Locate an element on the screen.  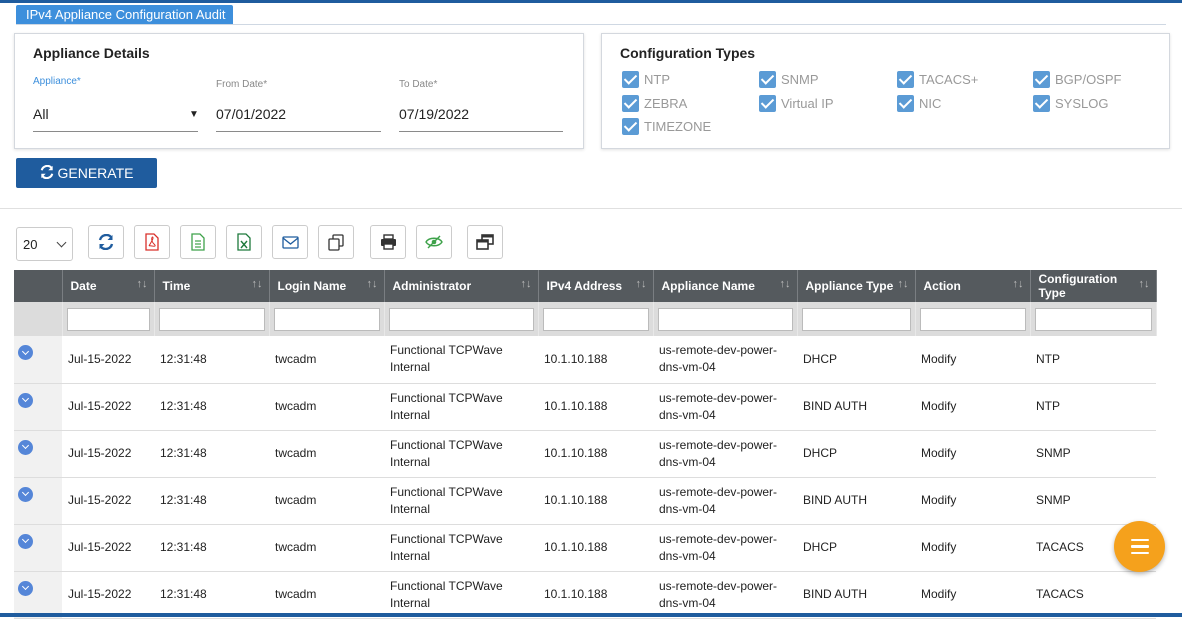
column-header-action: Action ↑↓ is located at coordinates (973, 286).